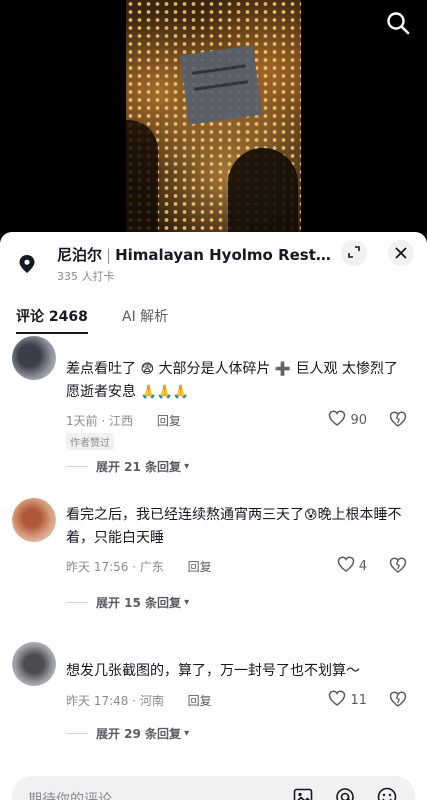 Image resolution: width=427 pixels, height=800 pixels. I want to click on comment-meta: 昨天 17:56 · 广东 回复, so click(139, 566).